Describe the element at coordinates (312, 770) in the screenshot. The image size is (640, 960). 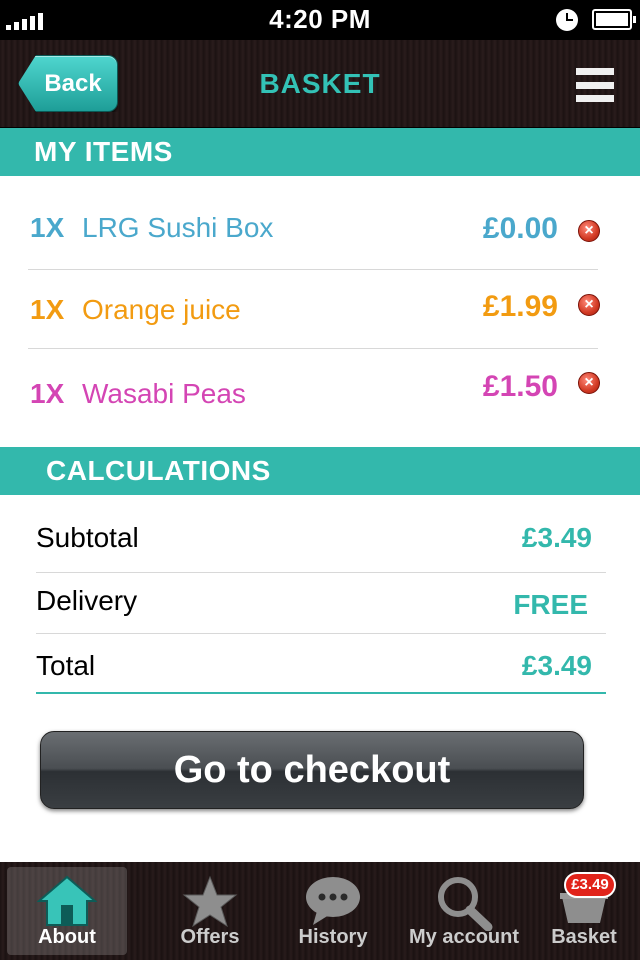
I see `checkout-button: Go to checkout` at that location.